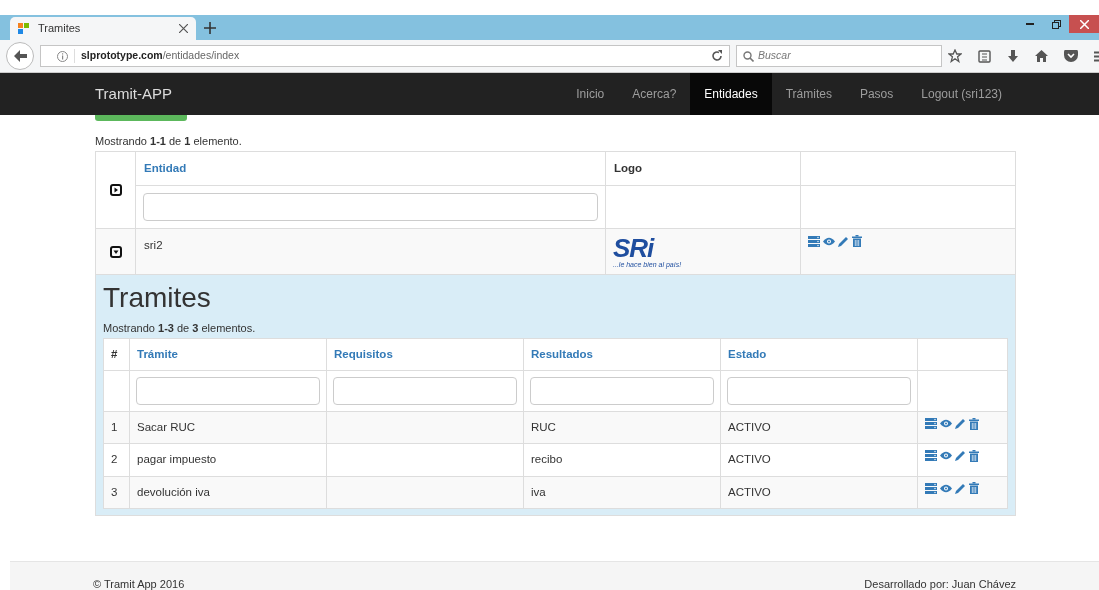 This screenshot has width=1099, height=590. What do you see at coordinates (547, 459) in the screenshot?
I see `table-cell: recibo` at bounding box center [547, 459].